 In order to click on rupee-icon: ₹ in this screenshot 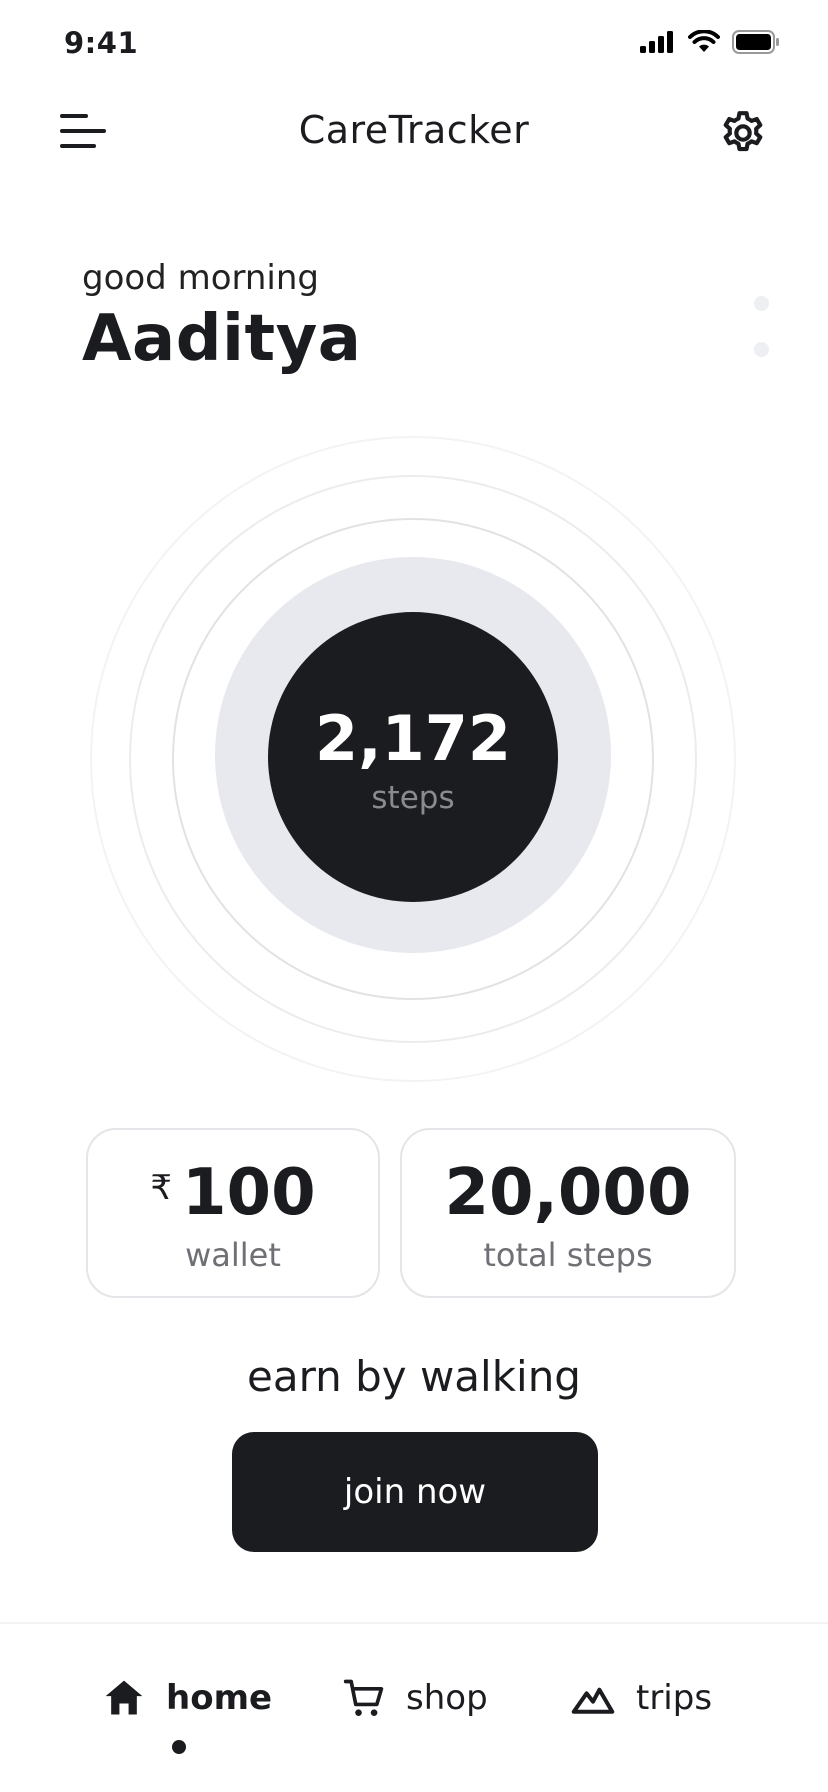, I will do `click(161, 1188)`.